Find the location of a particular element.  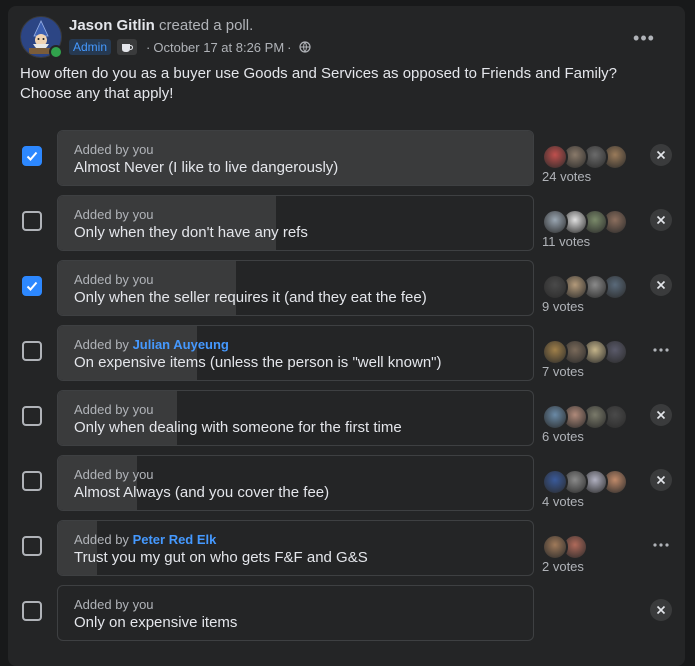

option-label: Almost Always (and you cover the fee) is located at coordinates (202, 492).